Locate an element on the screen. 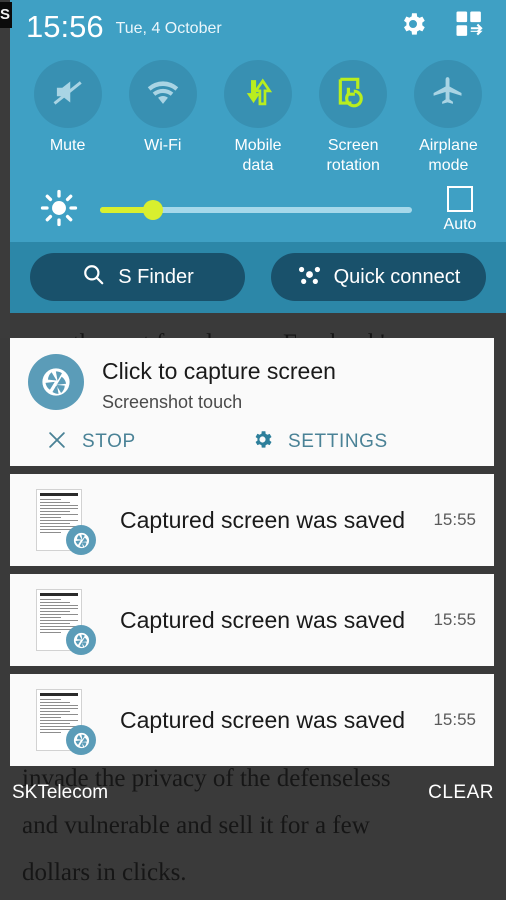 The height and width of the screenshot is (900, 506). s-finder-label: S Finder is located at coordinates (156, 276).